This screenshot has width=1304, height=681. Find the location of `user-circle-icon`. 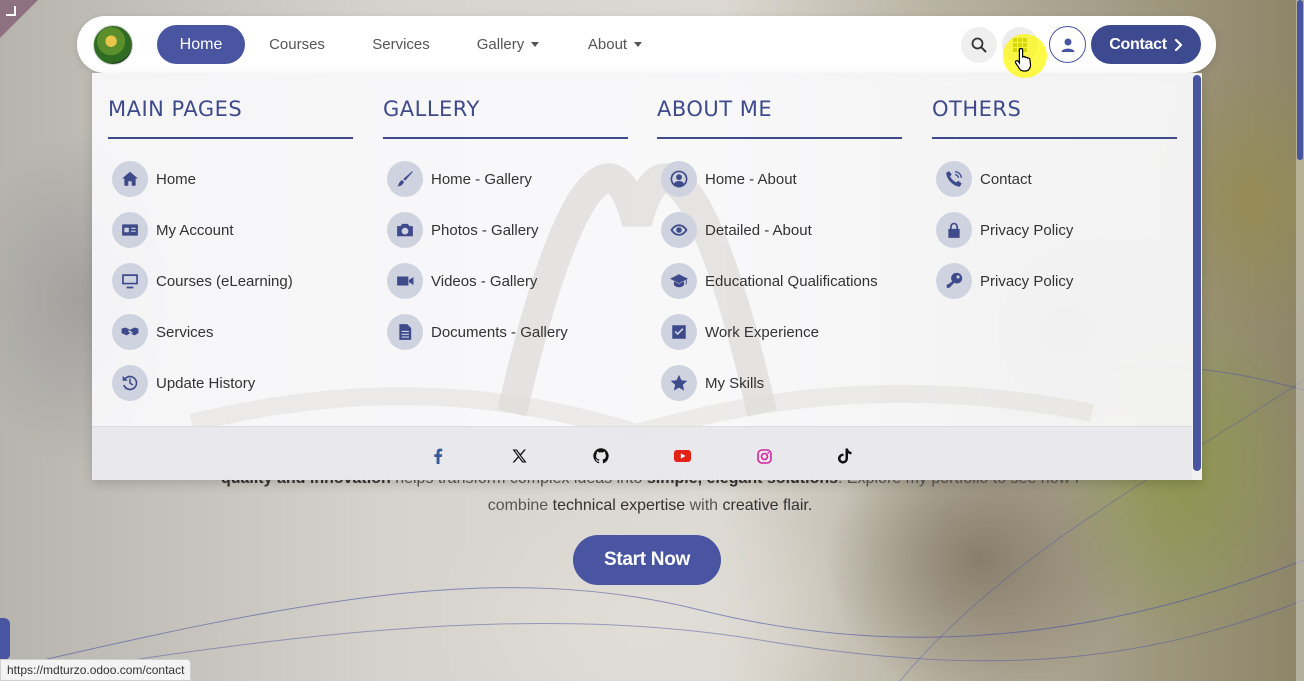

user-circle-icon is located at coordinates (679, 179).